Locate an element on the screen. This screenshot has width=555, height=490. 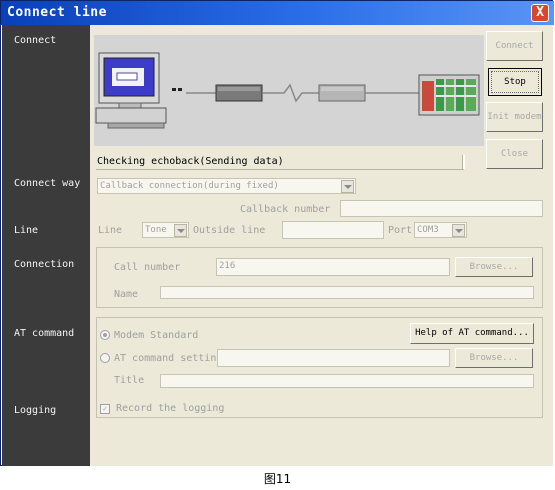
modem-standard-label: Modem Standard is located at coordinates (156, 335).